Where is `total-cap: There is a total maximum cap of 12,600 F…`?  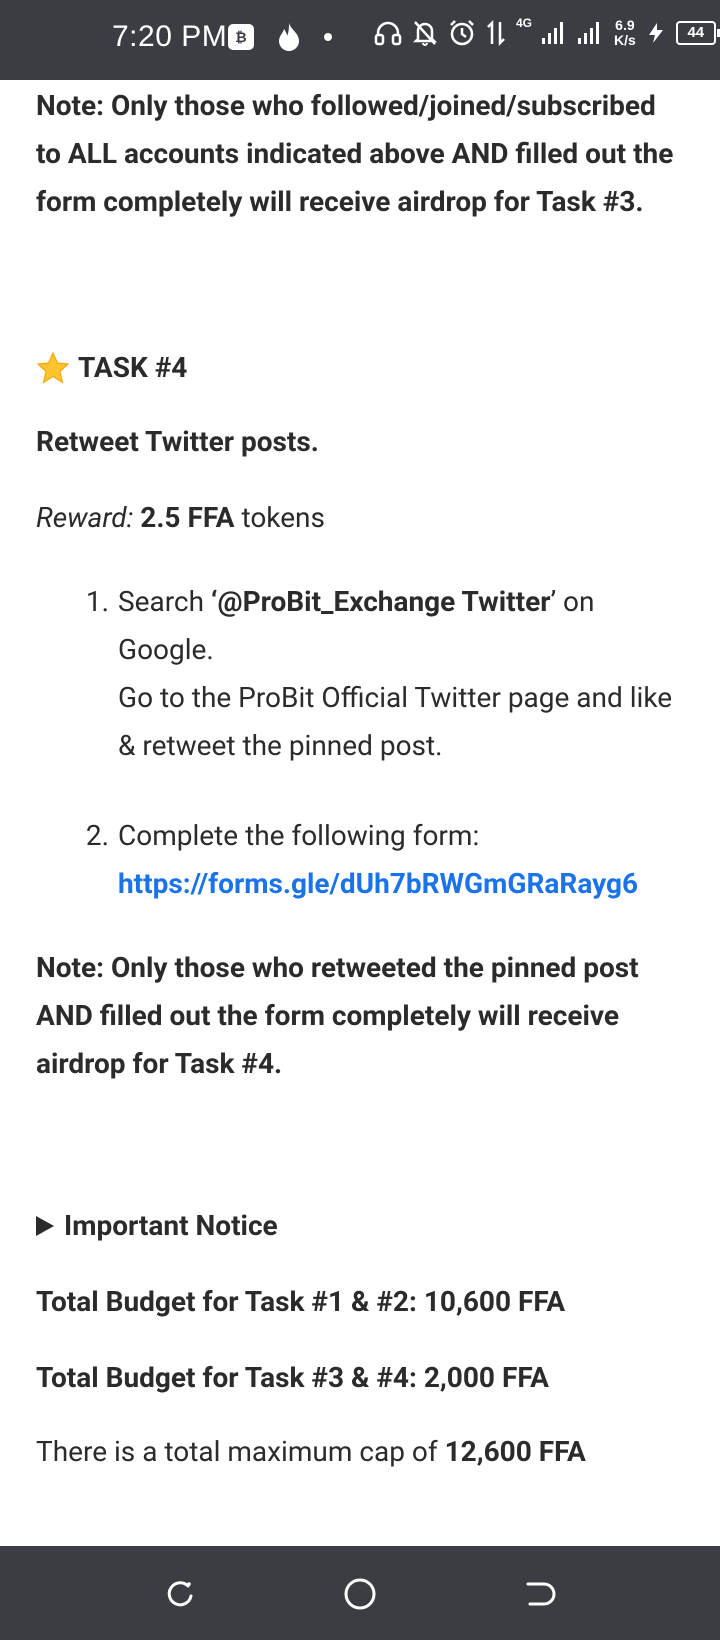
total-cap: There is a total maximum cap of 12,600 F… is located at coordinates (360, 1452).